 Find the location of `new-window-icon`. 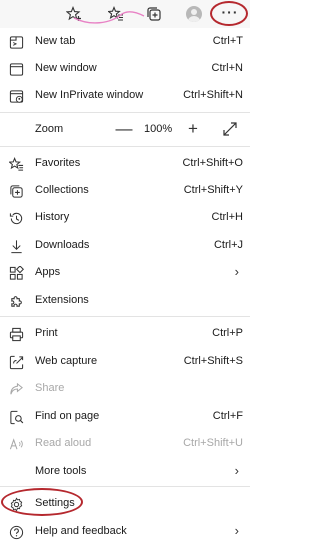

new-window-icon is located at coordinates (16, 69).